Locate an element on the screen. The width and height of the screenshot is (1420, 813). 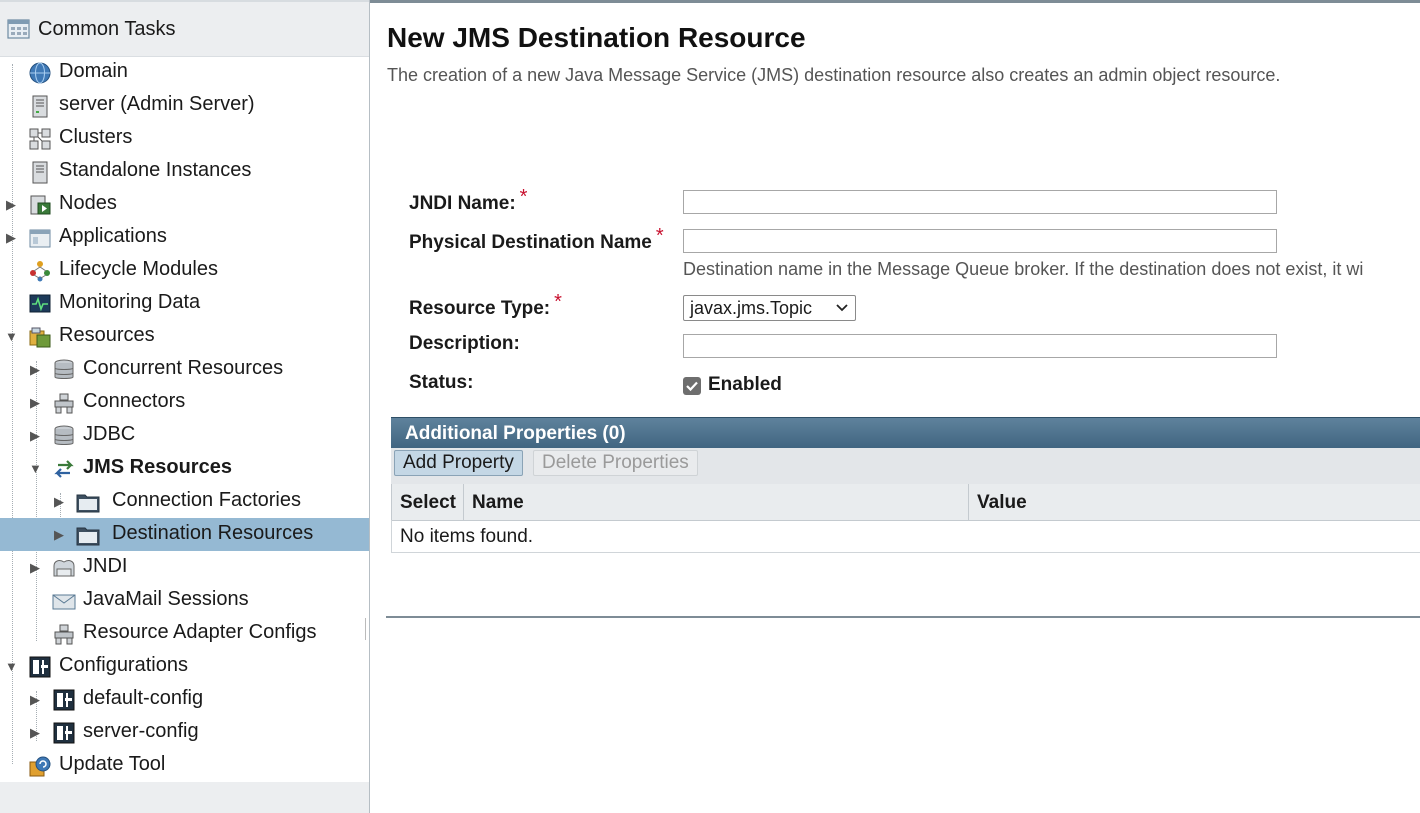
folder-icon is located at coordinates (88, 536).